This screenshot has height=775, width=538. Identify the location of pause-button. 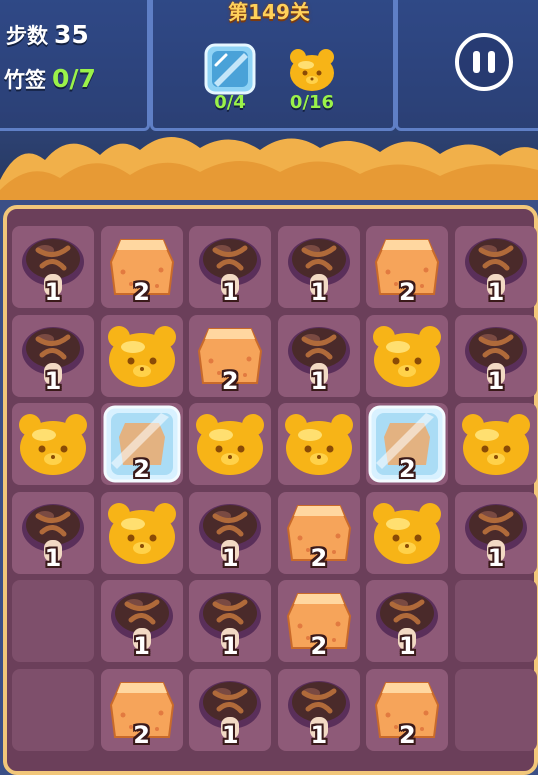
(484, 62).